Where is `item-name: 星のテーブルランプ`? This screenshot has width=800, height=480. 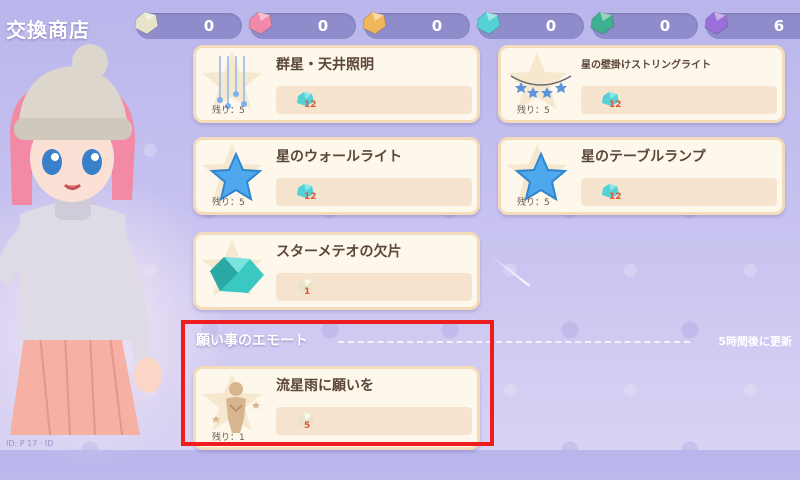 item-name: 星のテーブルランプ is located at coordinates (643, 157).